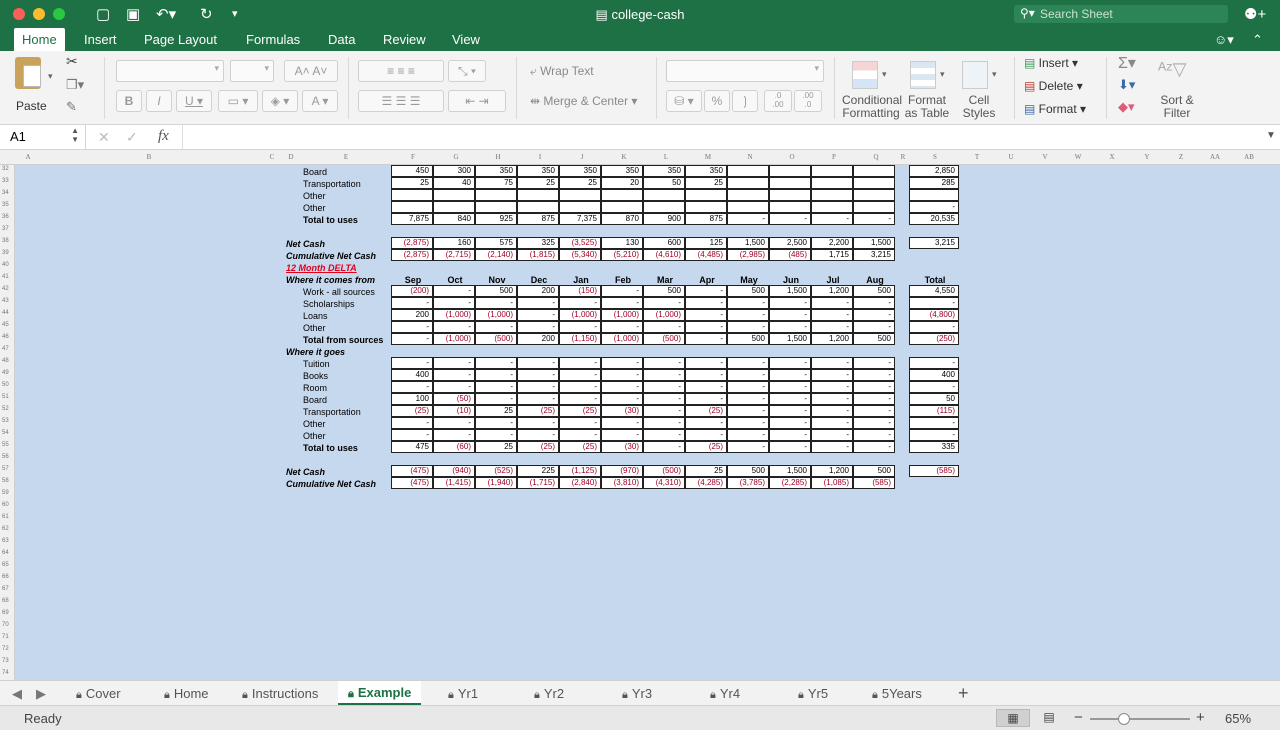  I want to click on data-cell: (2,140), so click(496, 255).